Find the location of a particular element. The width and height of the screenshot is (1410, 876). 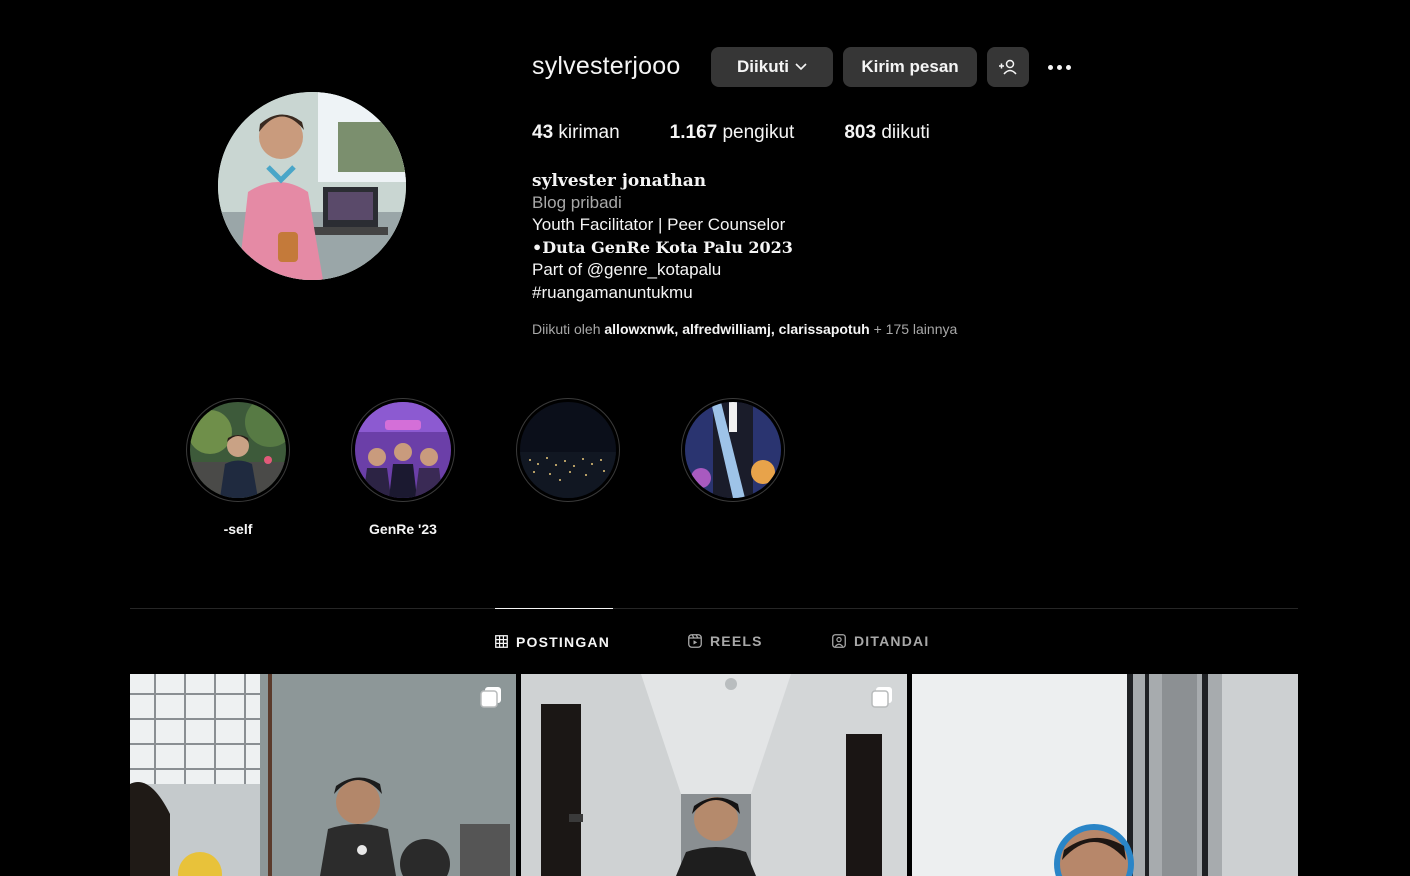

stat-value: 43 is located at coordinates (543, 132).